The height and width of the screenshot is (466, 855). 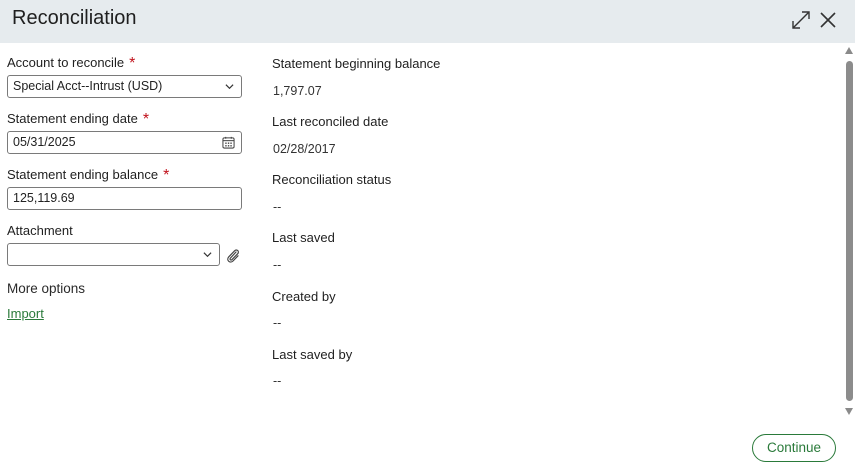 I want to click on account-label: Account to reconcile *, so click(x=71, y=63).